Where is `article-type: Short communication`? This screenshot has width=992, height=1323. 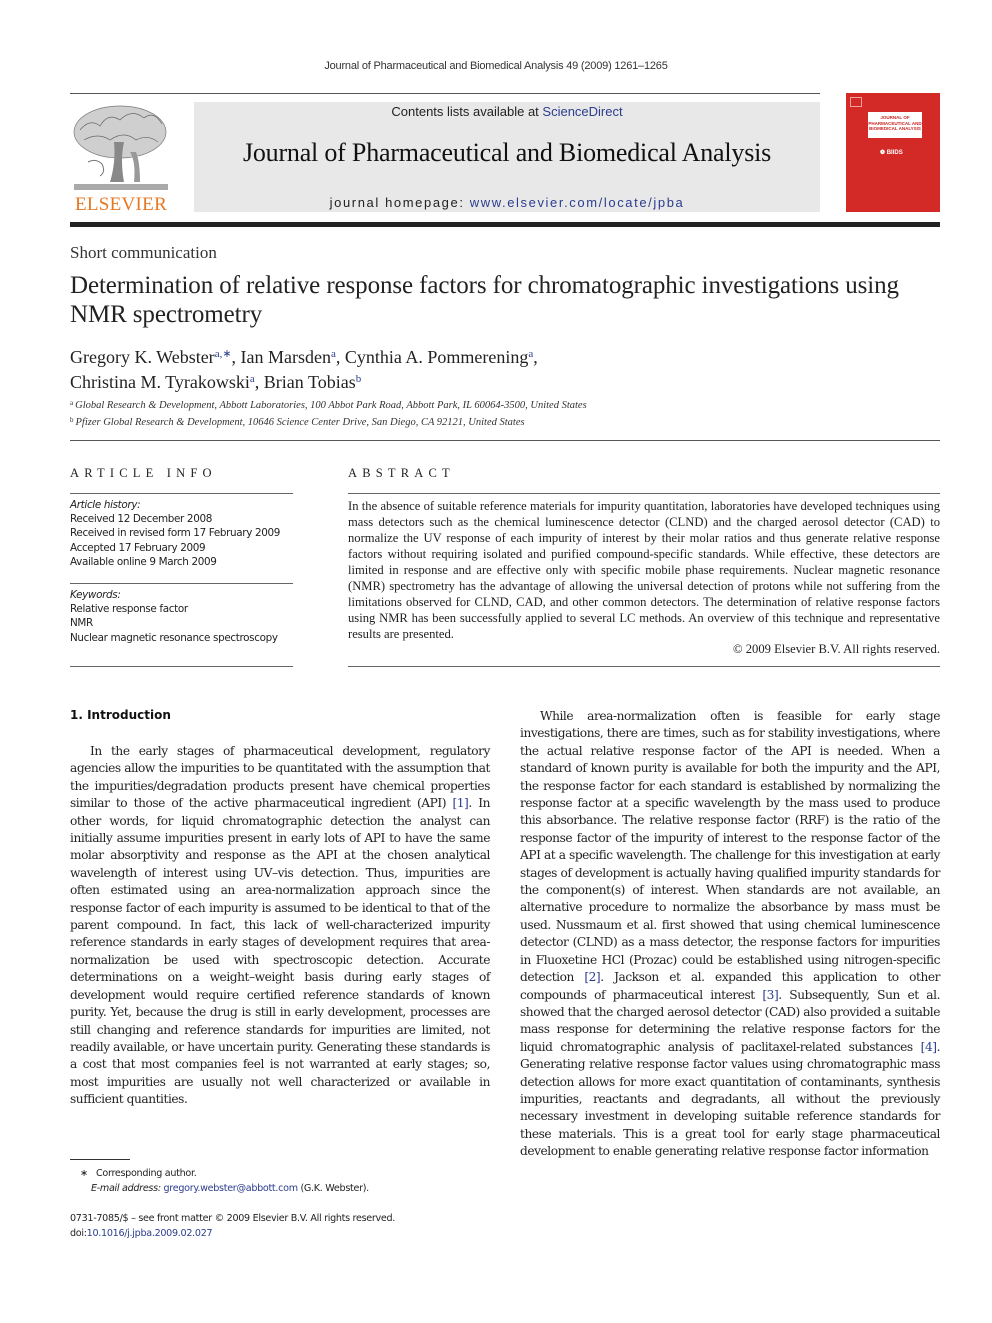
article-type: Short communication is located at coordinates (143, 252).